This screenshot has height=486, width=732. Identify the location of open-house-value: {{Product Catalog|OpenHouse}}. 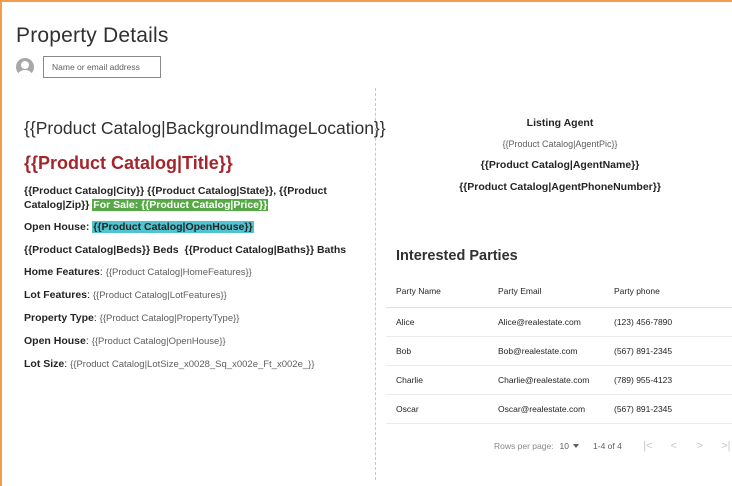
(173, 227).